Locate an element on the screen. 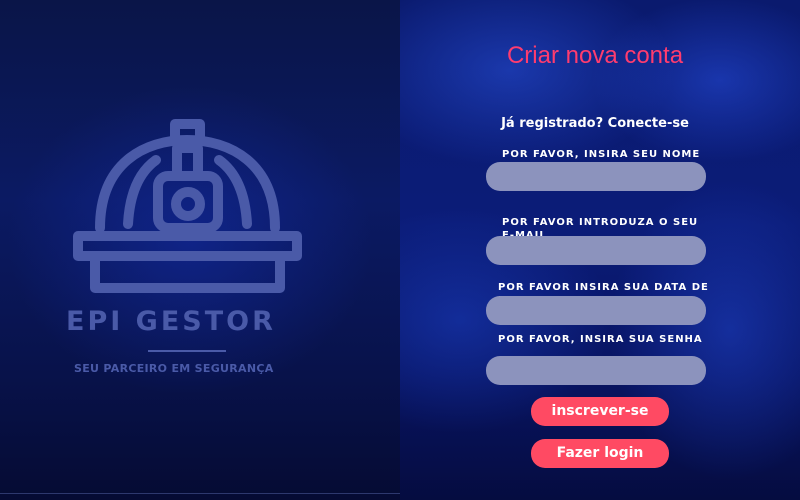  password-input is located at coordinates (596, 370).